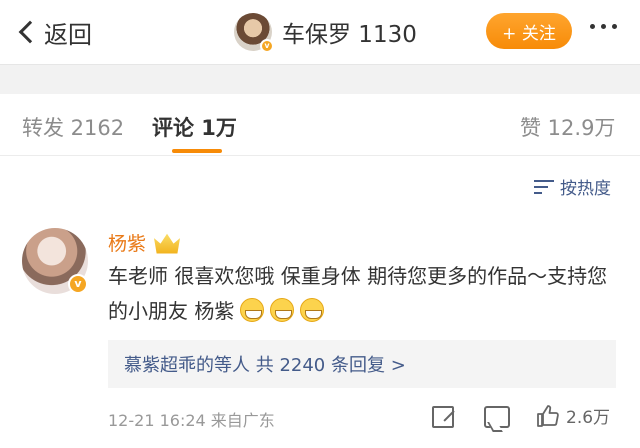 This screenshot has width=640, height=448. I want to click on comment-timestamp: 12-21 16:24 来自广东, so click(191, 420).